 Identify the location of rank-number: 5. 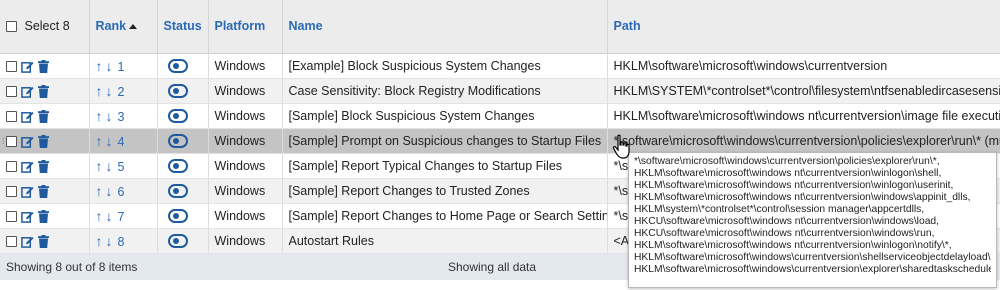
(121, 166).